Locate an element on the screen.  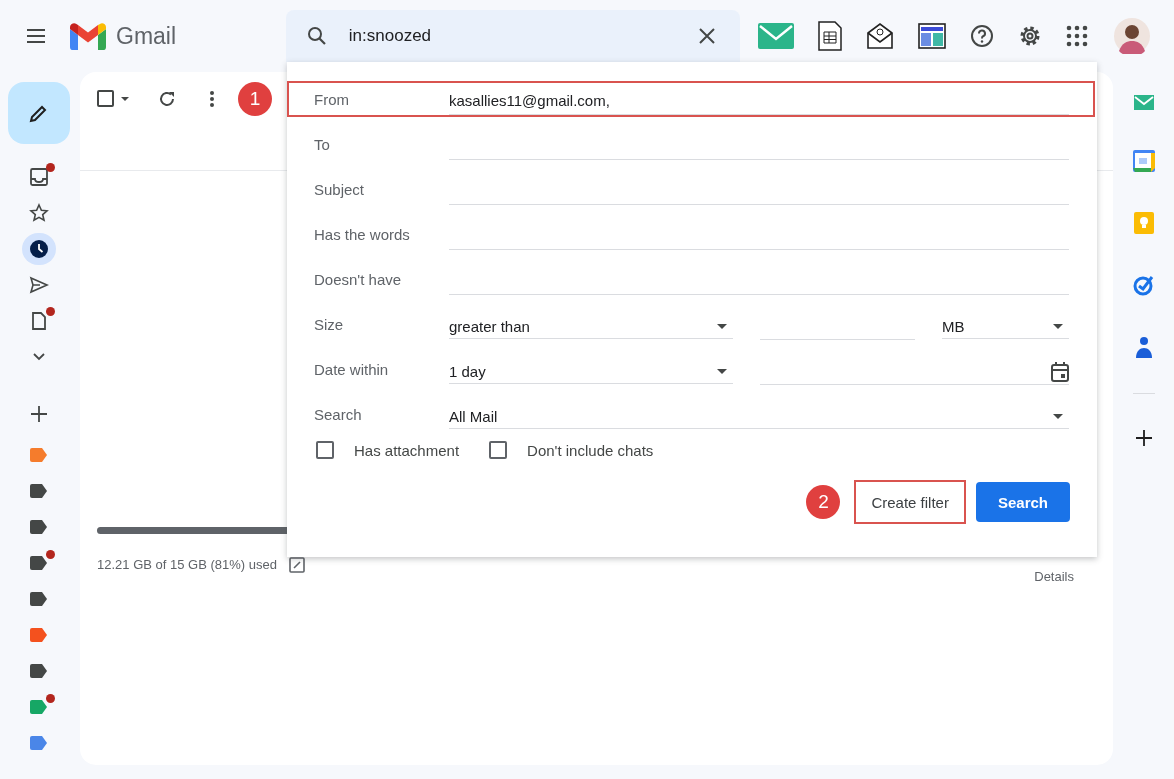
settings-icon is located at coordinates (1030, 36).